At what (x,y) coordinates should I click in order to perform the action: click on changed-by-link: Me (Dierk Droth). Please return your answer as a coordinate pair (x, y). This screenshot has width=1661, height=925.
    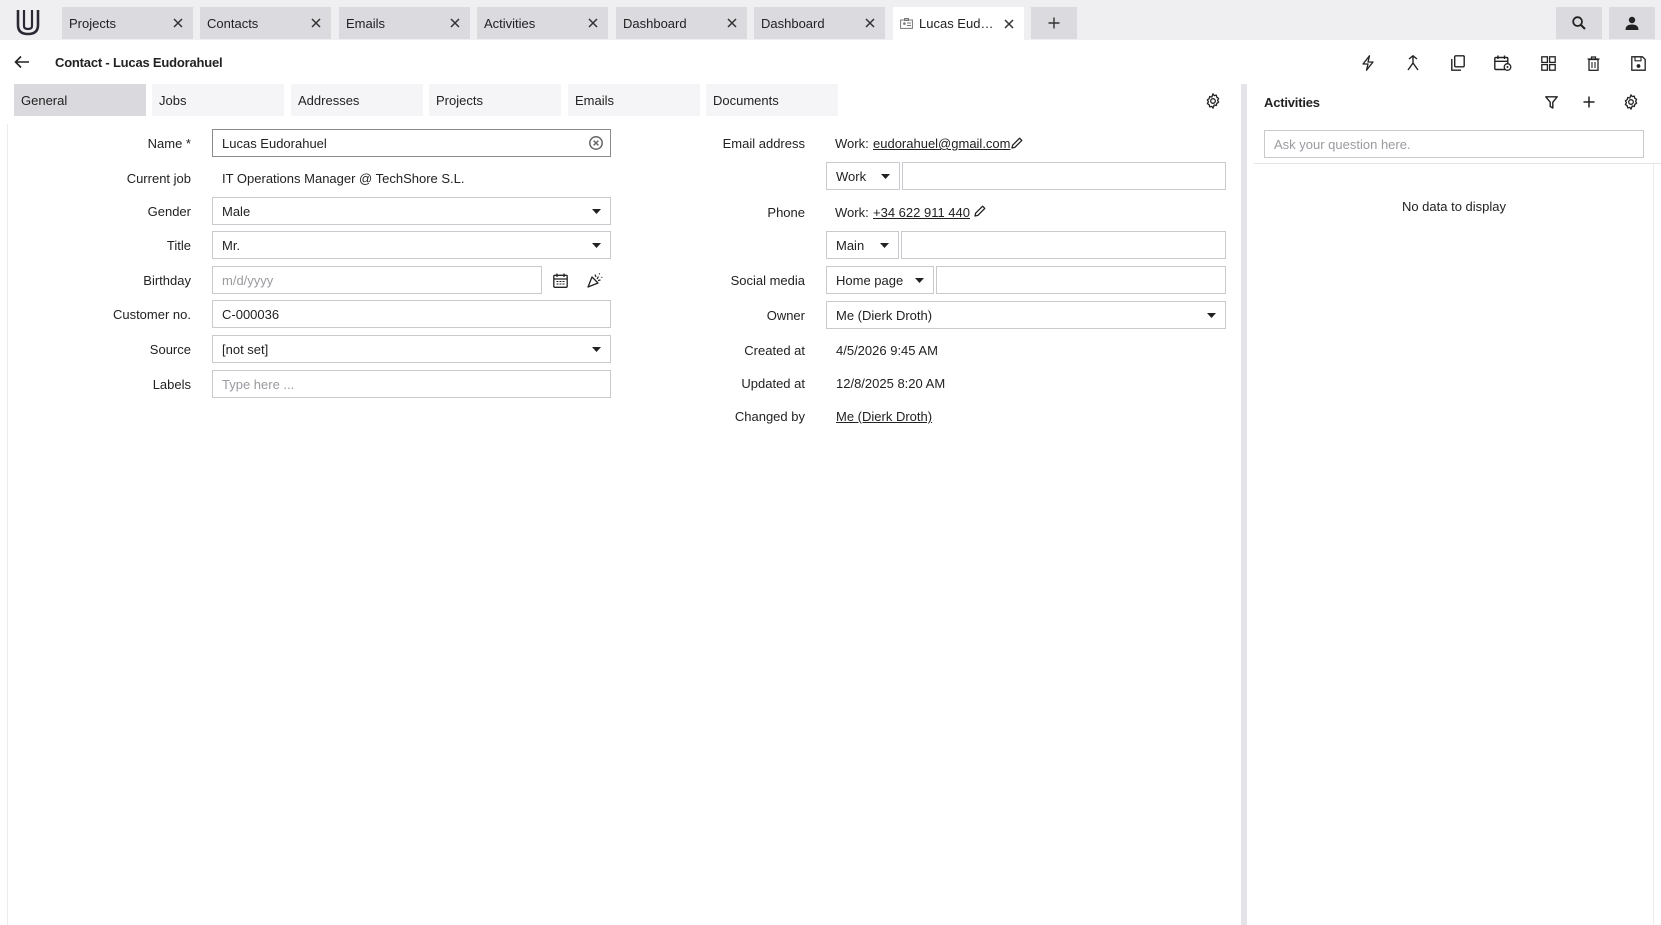
    Looking at the image, I should click on (884, 416).